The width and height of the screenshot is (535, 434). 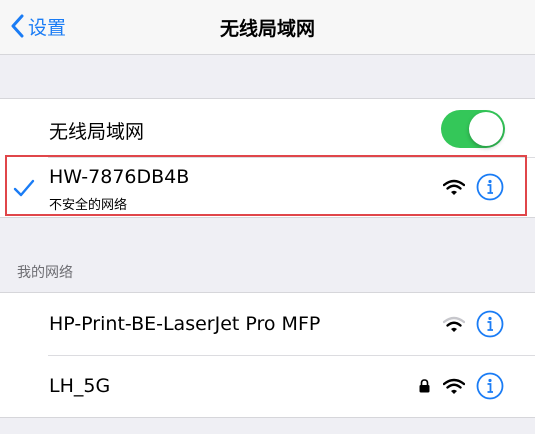 I want to click on page-title: 无线局域网, so click(x=267, y=28).